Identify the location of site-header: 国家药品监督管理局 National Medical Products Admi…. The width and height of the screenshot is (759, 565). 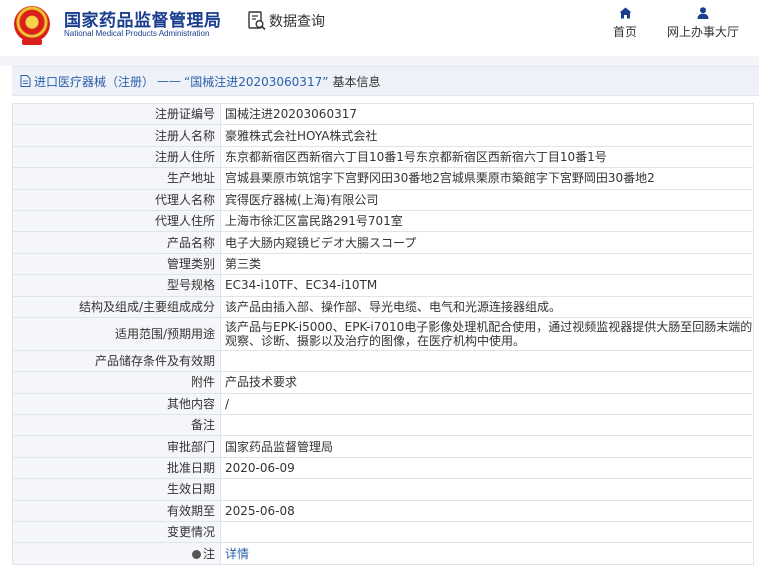
(379, 28).